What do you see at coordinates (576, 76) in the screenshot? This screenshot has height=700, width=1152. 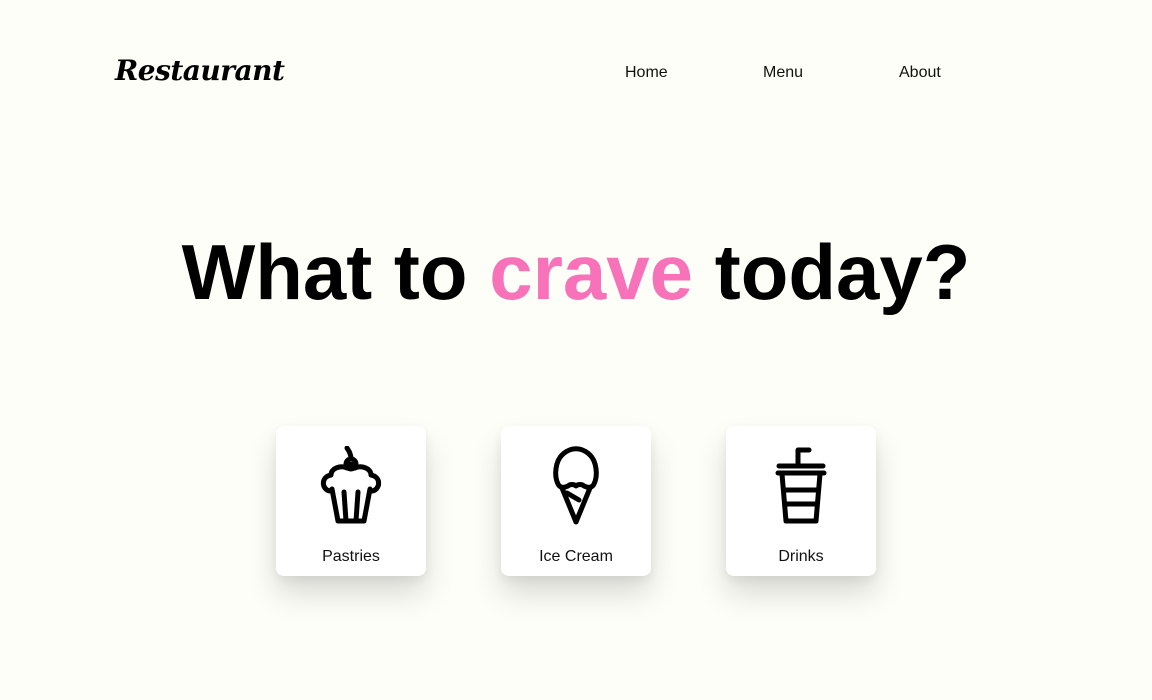 I see `main-nav: Home Menu About` at bounding box center [576, 76].